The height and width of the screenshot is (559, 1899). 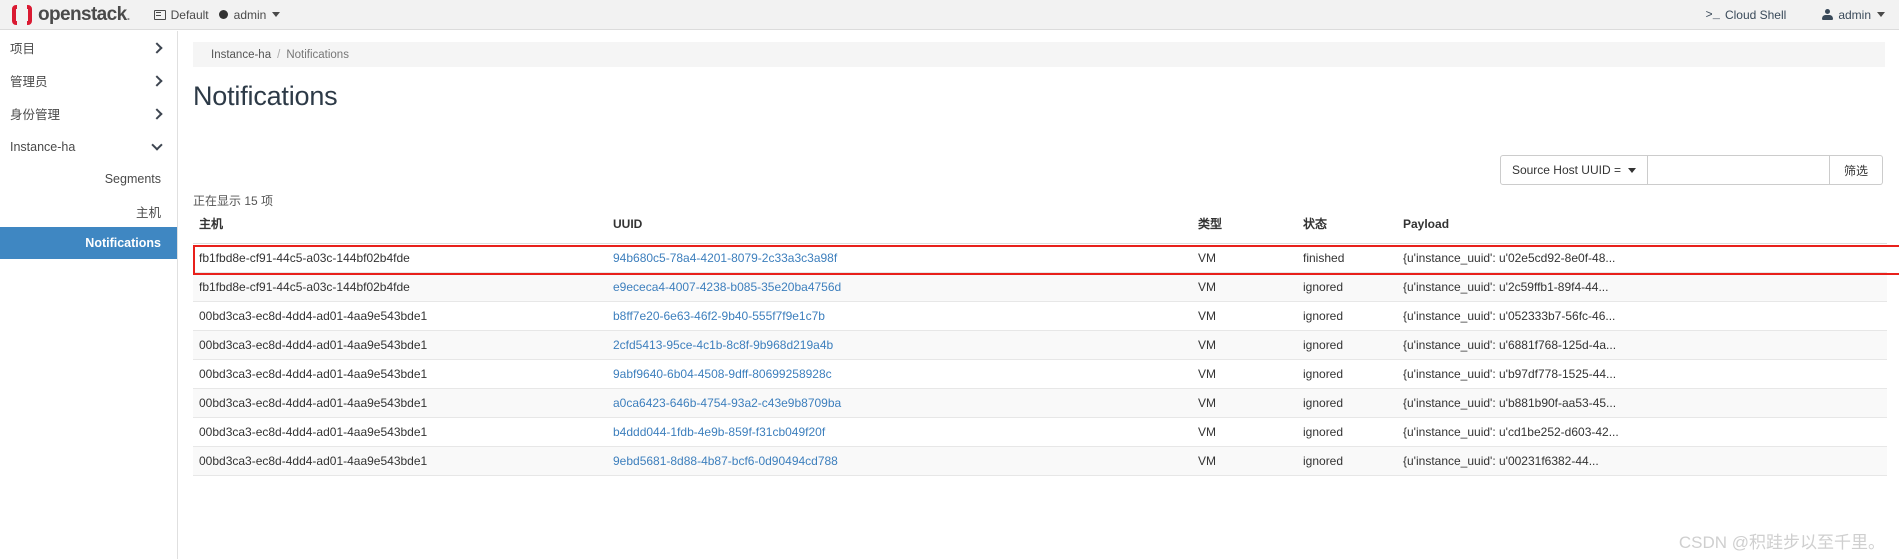 What do you see at coordinates (88, 179) in the screenshot?
I see `sidebar-item-segments: Segments` at bounding box center [88, 179].